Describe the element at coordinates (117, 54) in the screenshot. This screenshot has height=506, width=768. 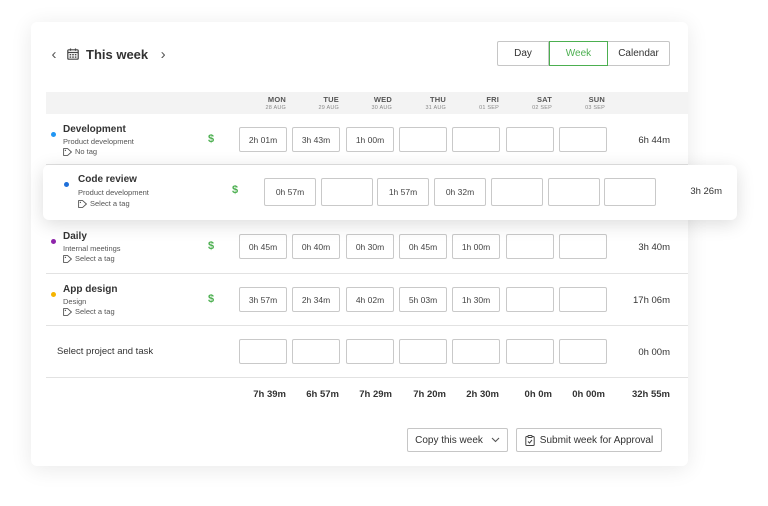
I see `page-title: This week` at that location.